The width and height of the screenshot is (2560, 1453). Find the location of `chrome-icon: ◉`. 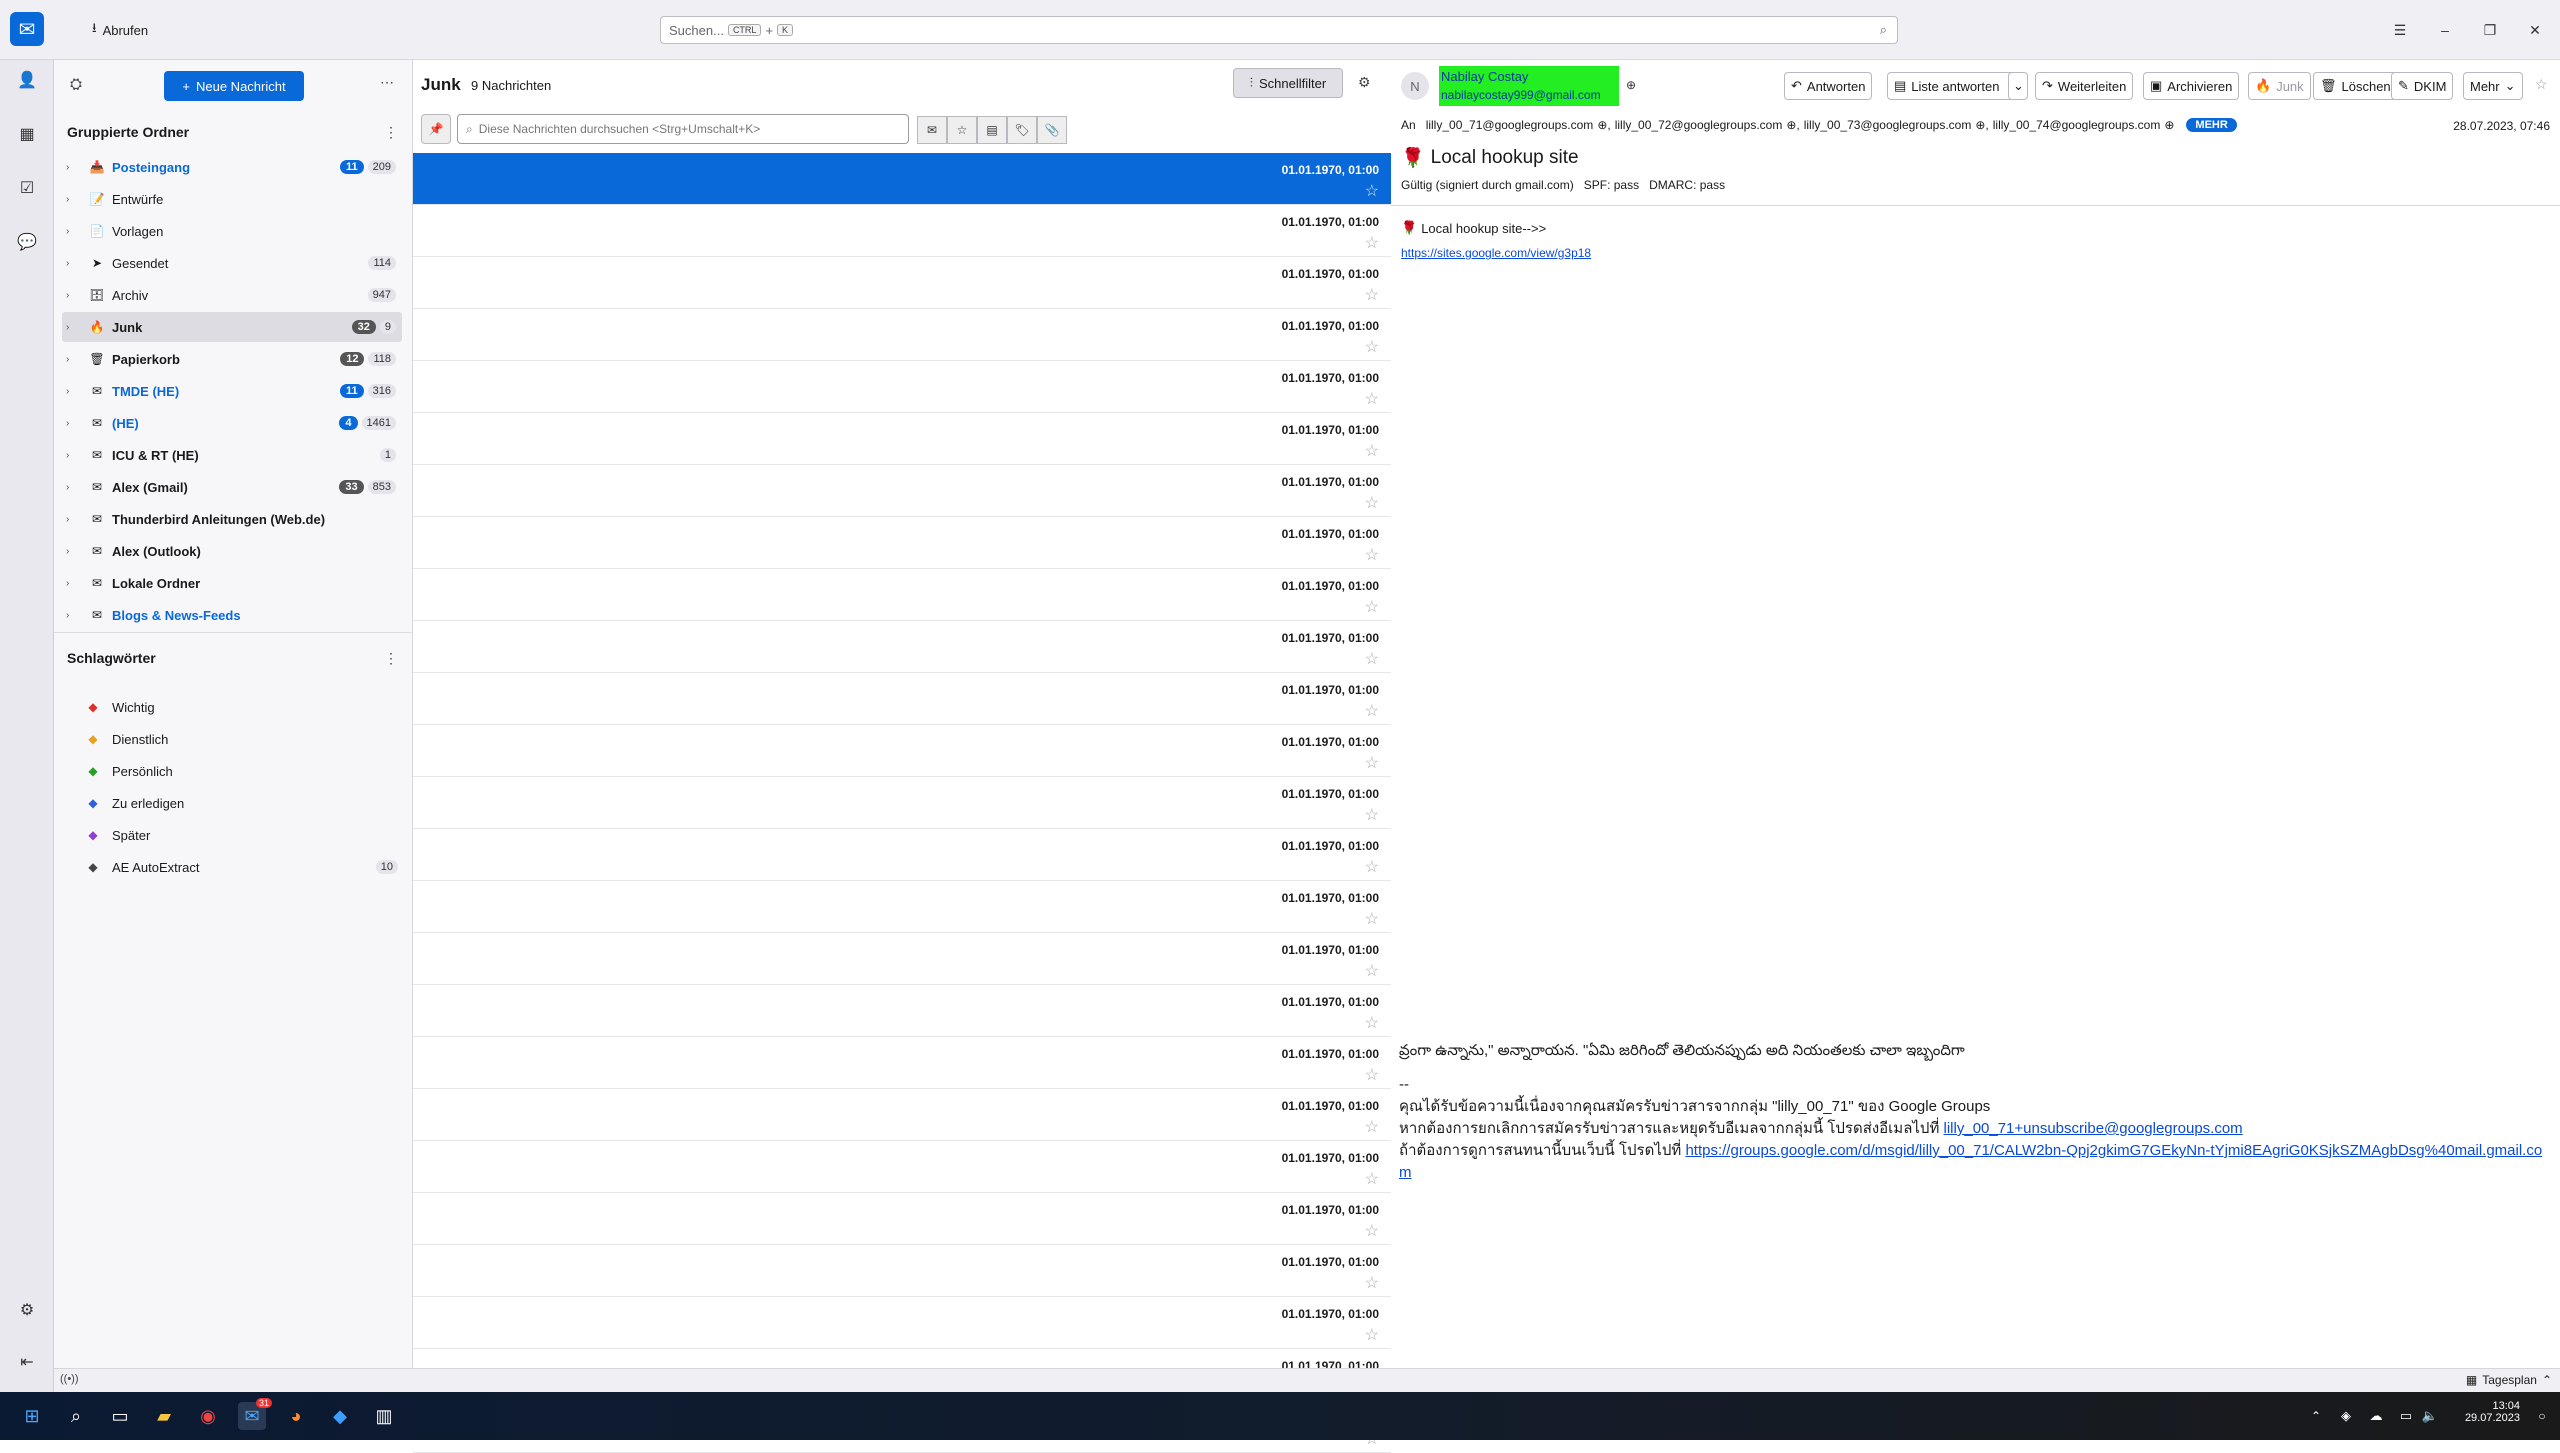

chrome-icon: ◉ is located at coordinates (208, 1416).